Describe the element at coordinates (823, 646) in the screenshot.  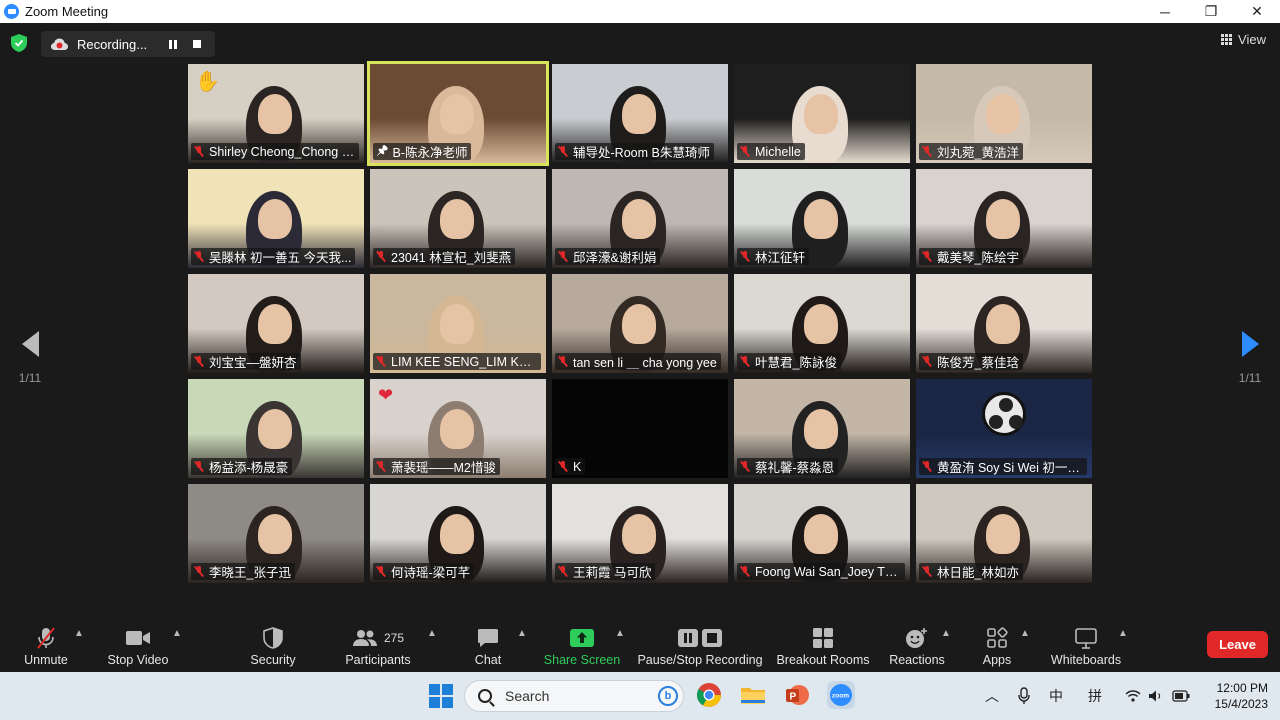
I see `breakout-rooms-button: Breakout Rooms` at that location.